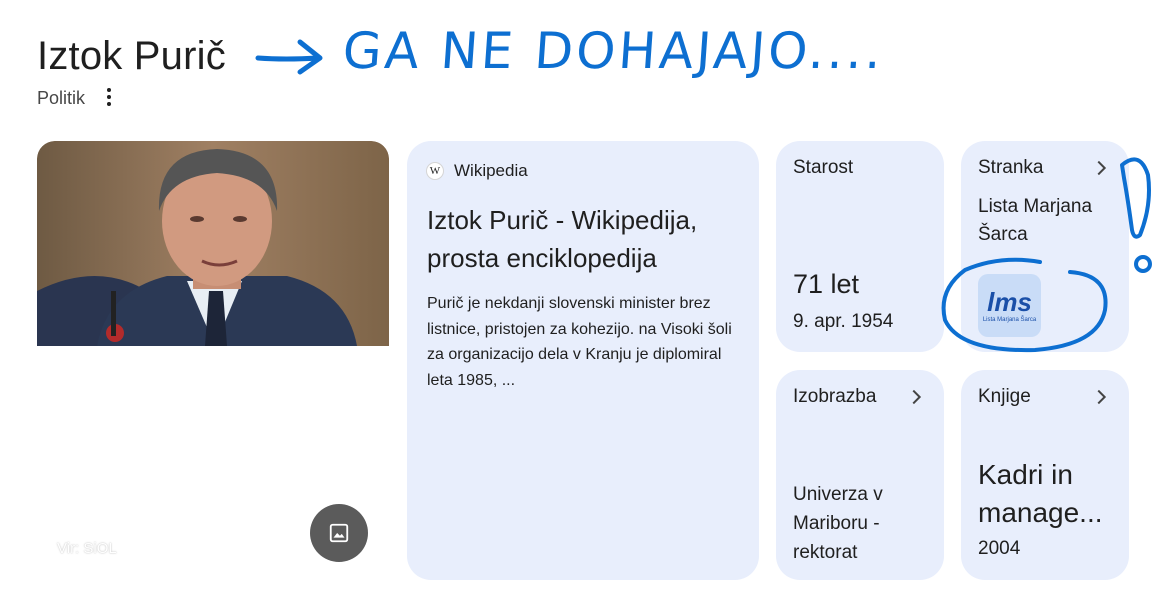 This screenshot has height=592, width=1165. What do you see at coordinates (1009, 319) in the screenshot?
I see `party-logo-caption: Lista Marjana Šarca` at bounding box center [1009, 319].